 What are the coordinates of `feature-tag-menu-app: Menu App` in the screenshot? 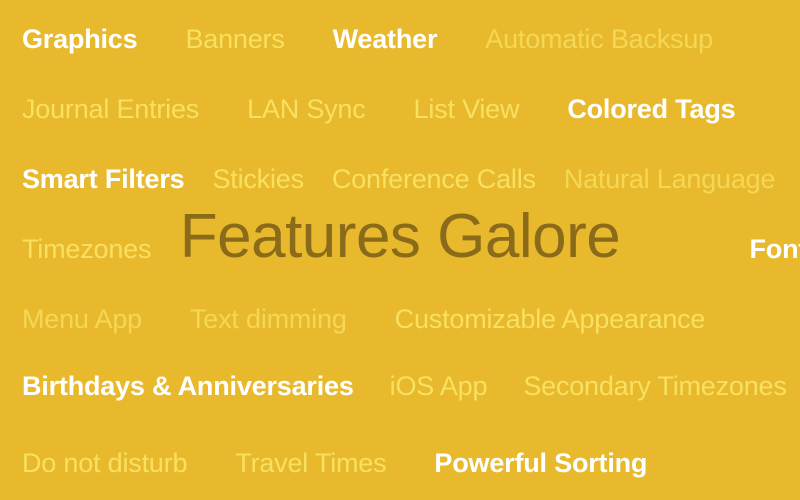 It's located at (82, 319).